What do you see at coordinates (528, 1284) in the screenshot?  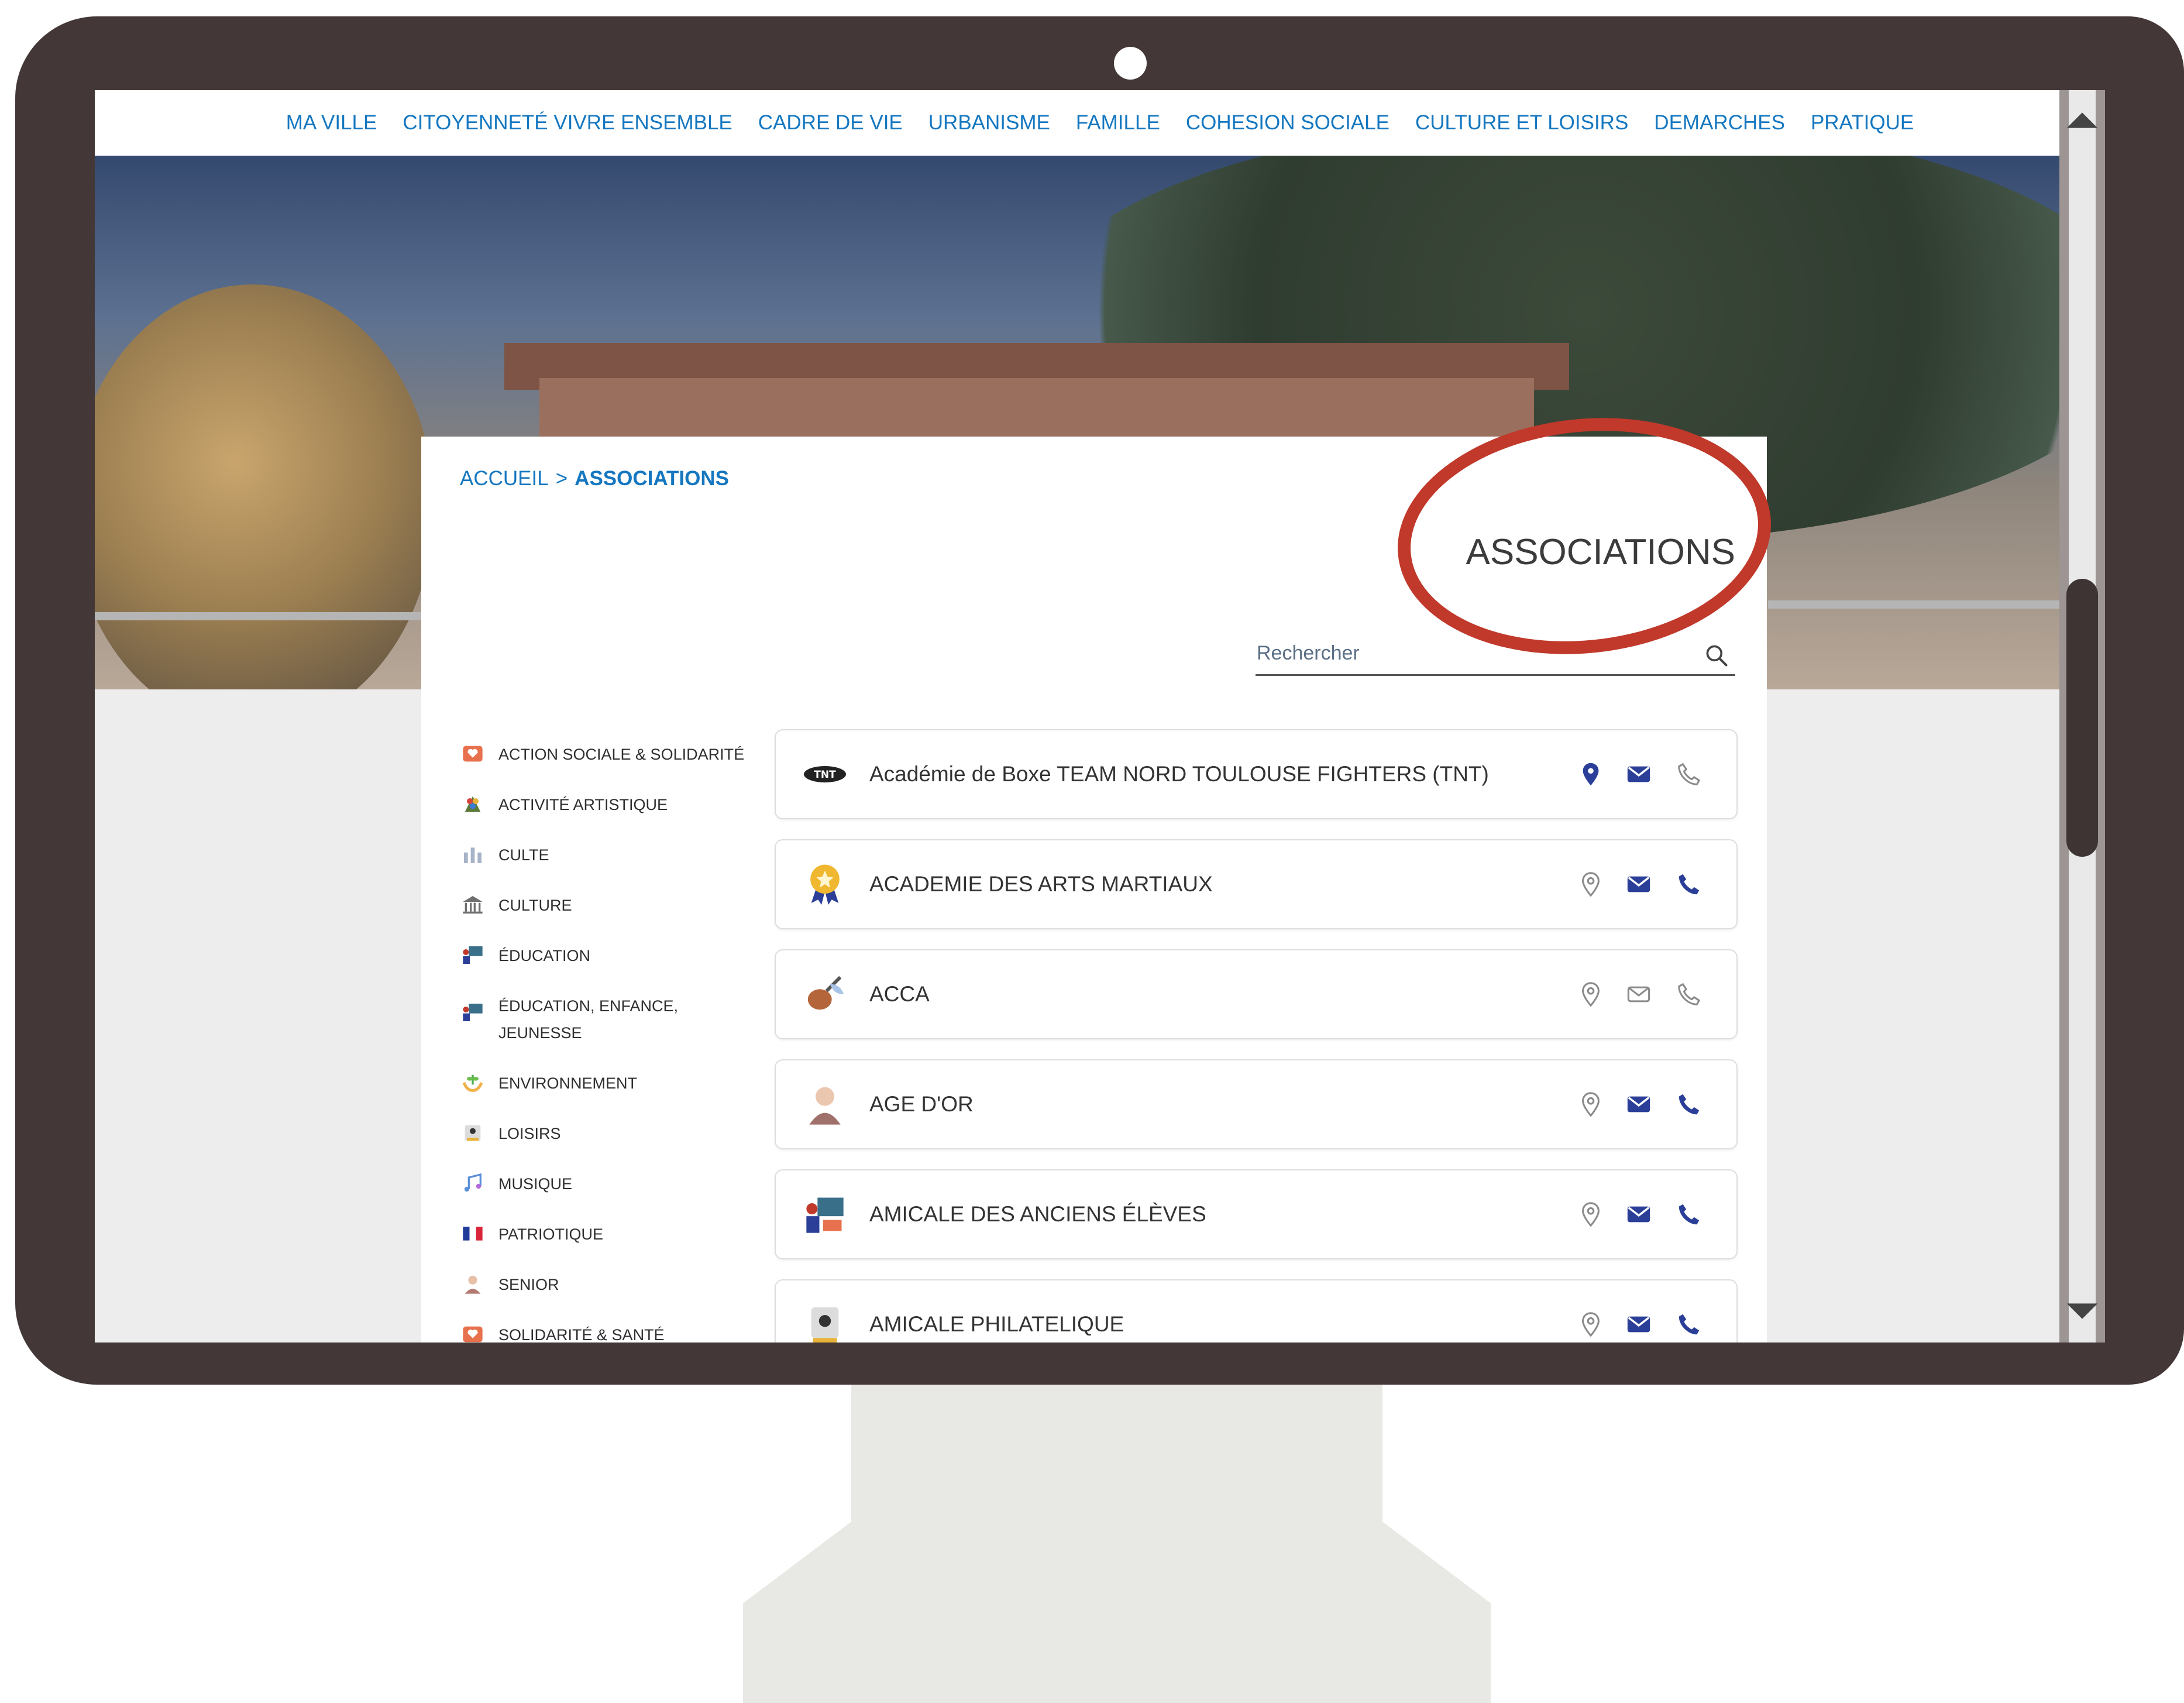 I see `category-label: SENIOR` at bounding box center [528, 1284].